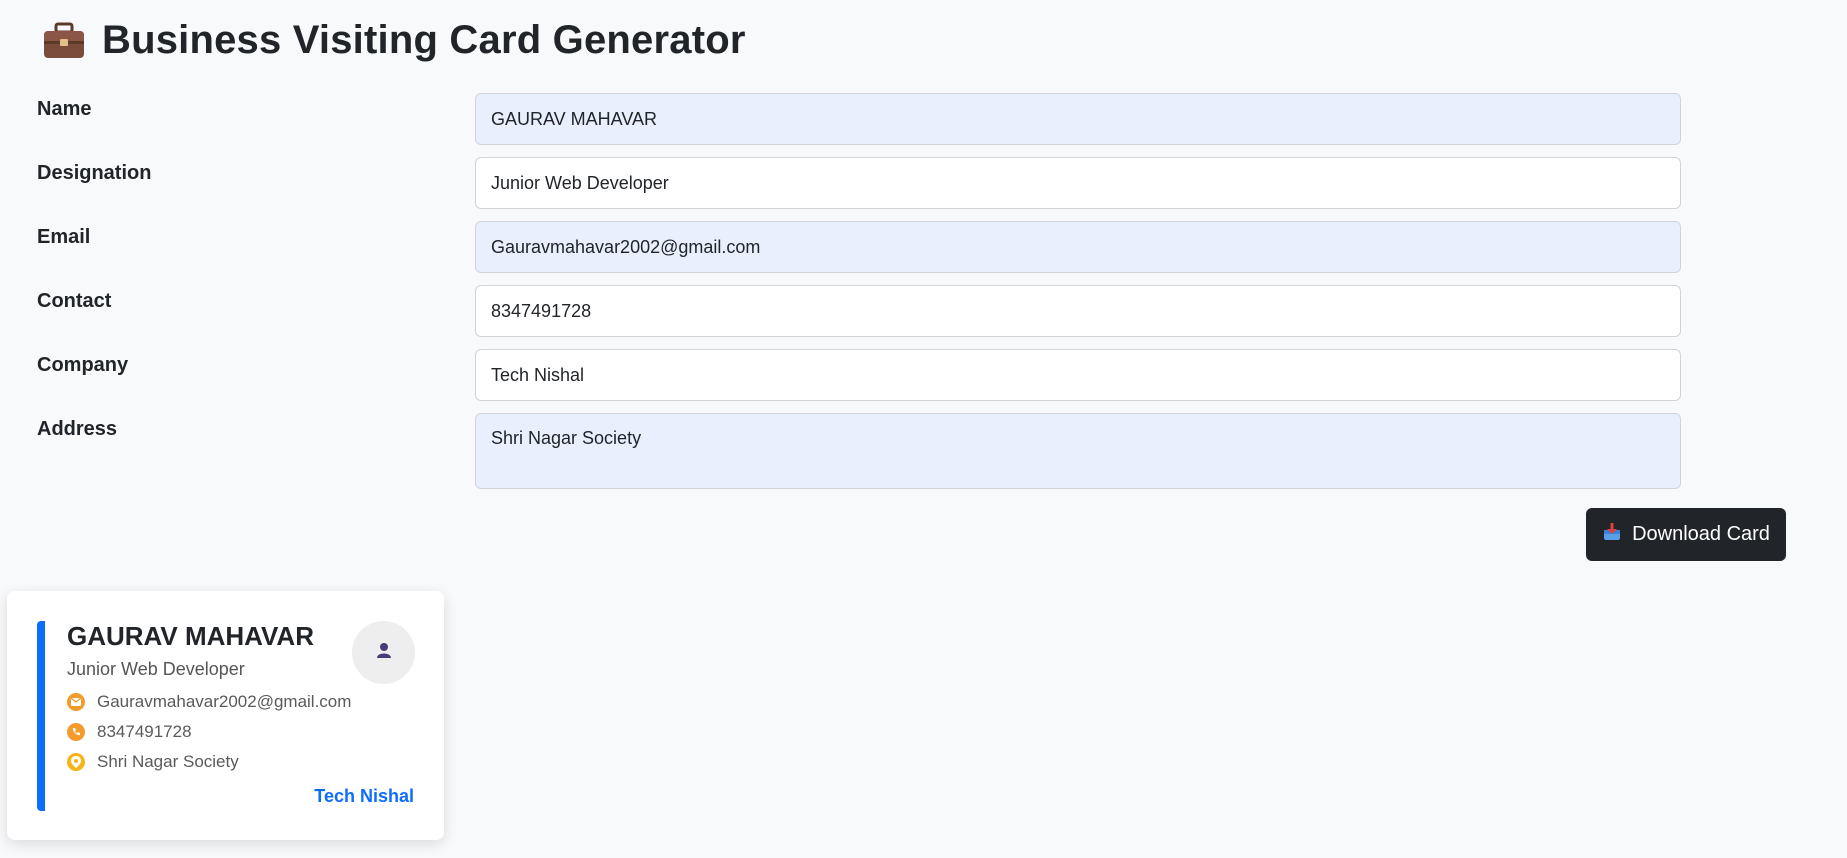 The image size is (1847, 858). Describe the element at coordinates (224, 701) in the screenshot. I see `card-email: Gauravmahavar2002@gmail.com` at that location.